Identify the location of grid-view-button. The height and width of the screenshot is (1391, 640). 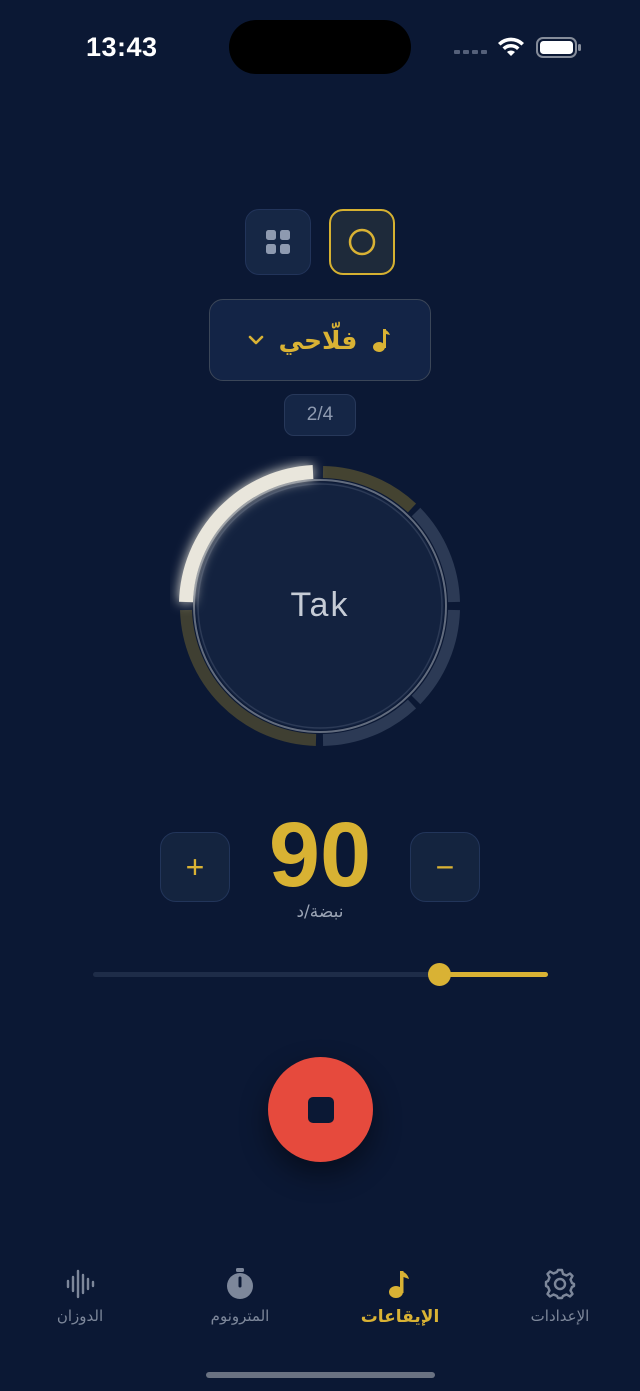
(278, 242).